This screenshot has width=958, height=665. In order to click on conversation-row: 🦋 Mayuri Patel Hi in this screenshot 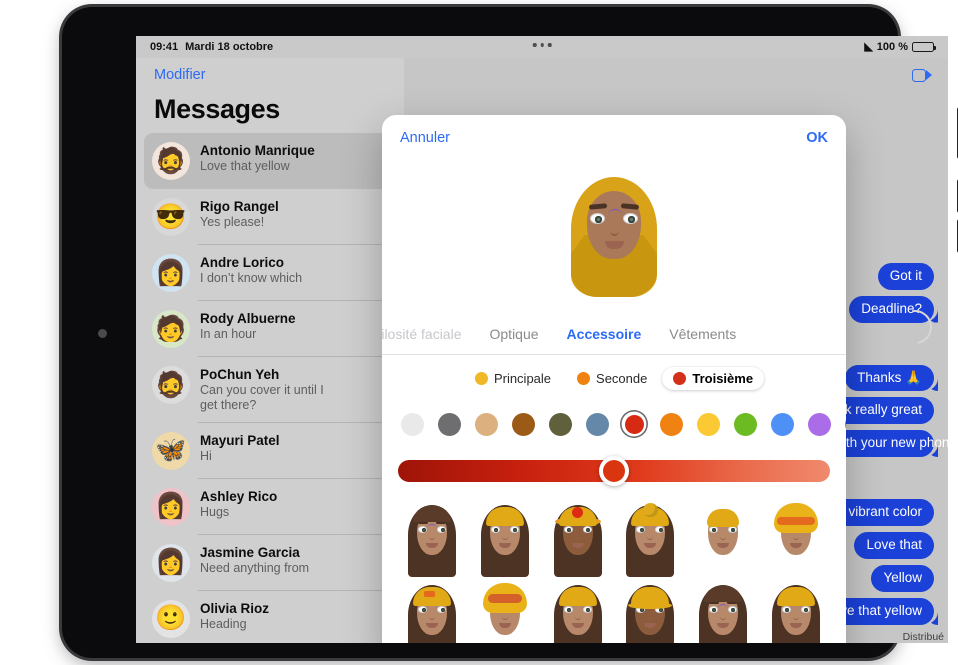, I will do `click(270, 451)`.